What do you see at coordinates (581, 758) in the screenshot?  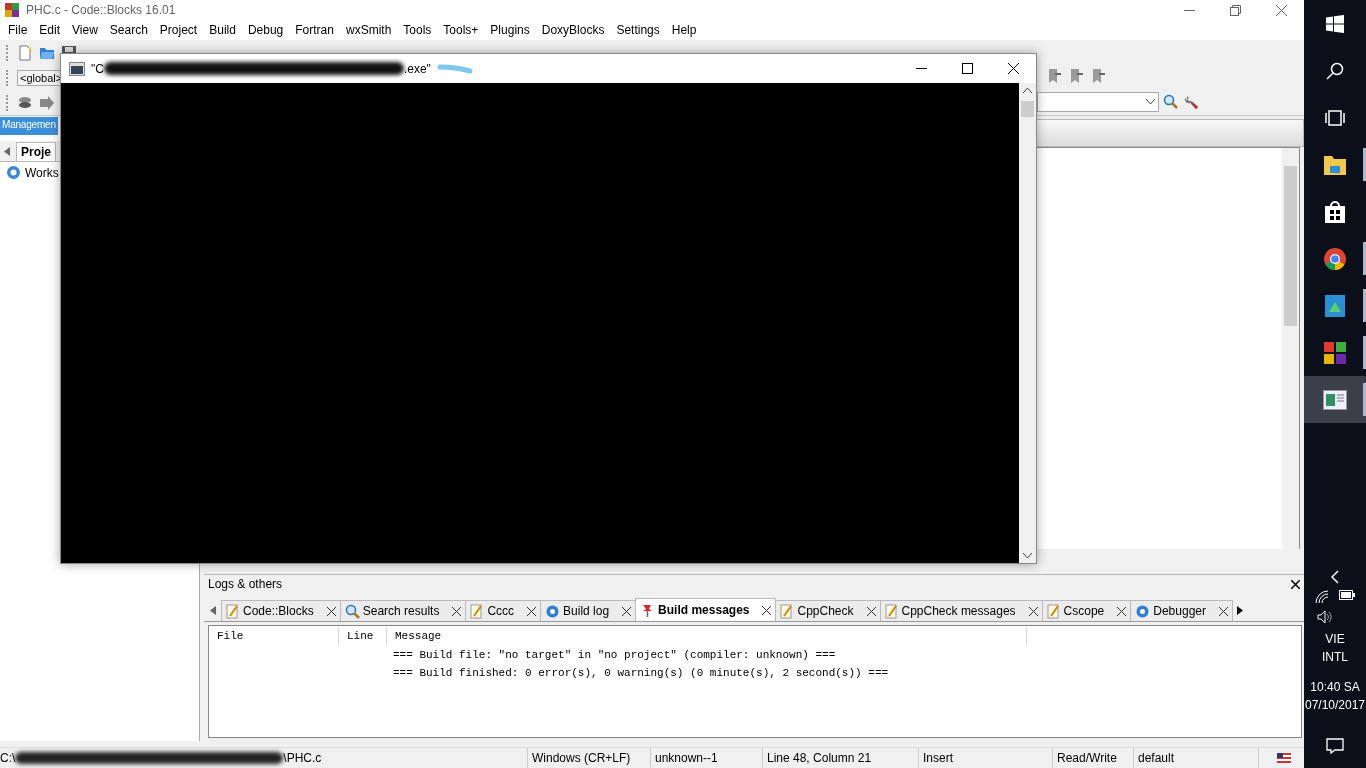 I see `status-field: Windows (CR+LF)` at bounding box center [581, 758].